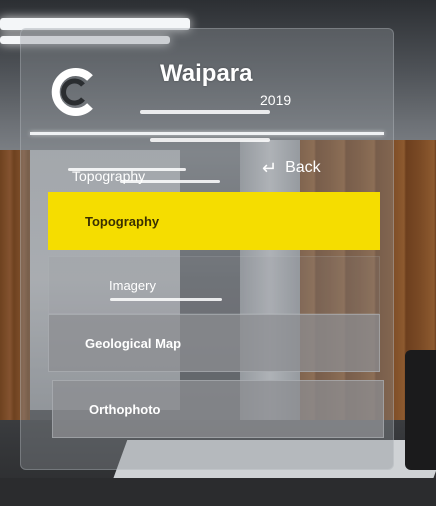  I want to click on menu-item-topography: Topography, so click(214, 221).